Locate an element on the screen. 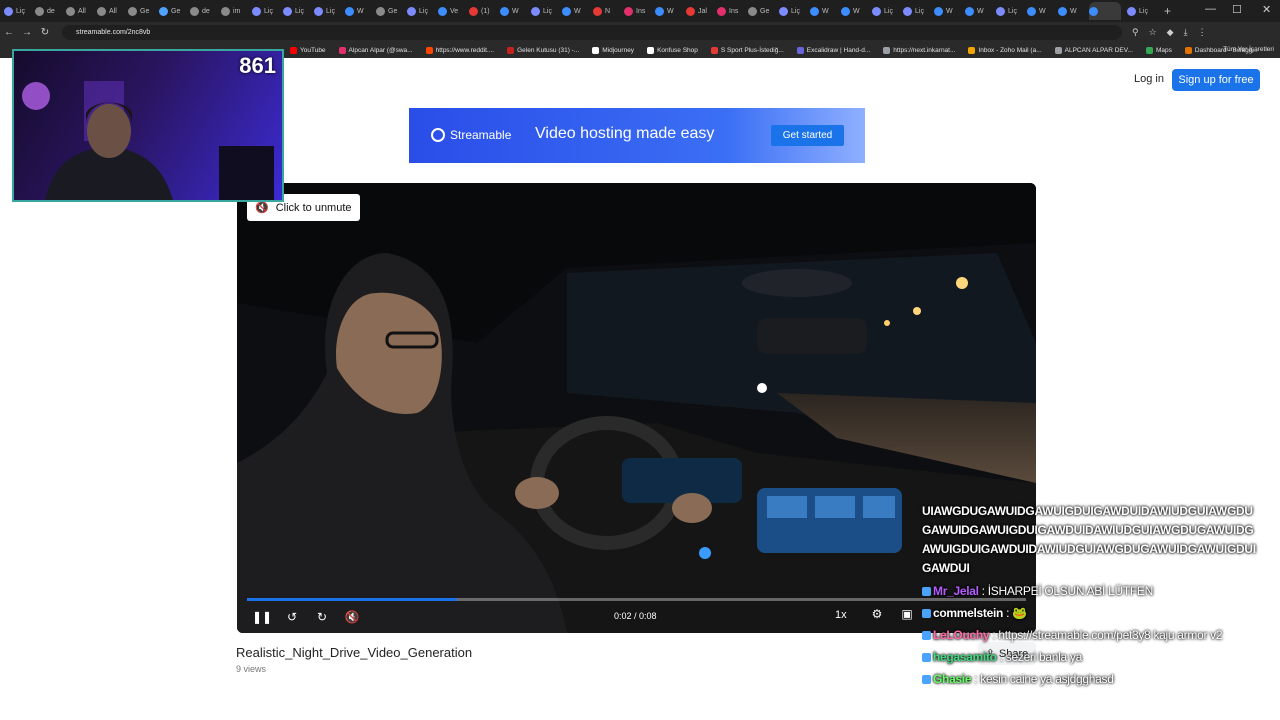 Image resolution: width=1280 pixels, height=720 pixels. browser-tab: (1) is located at coordinates (481, 11).